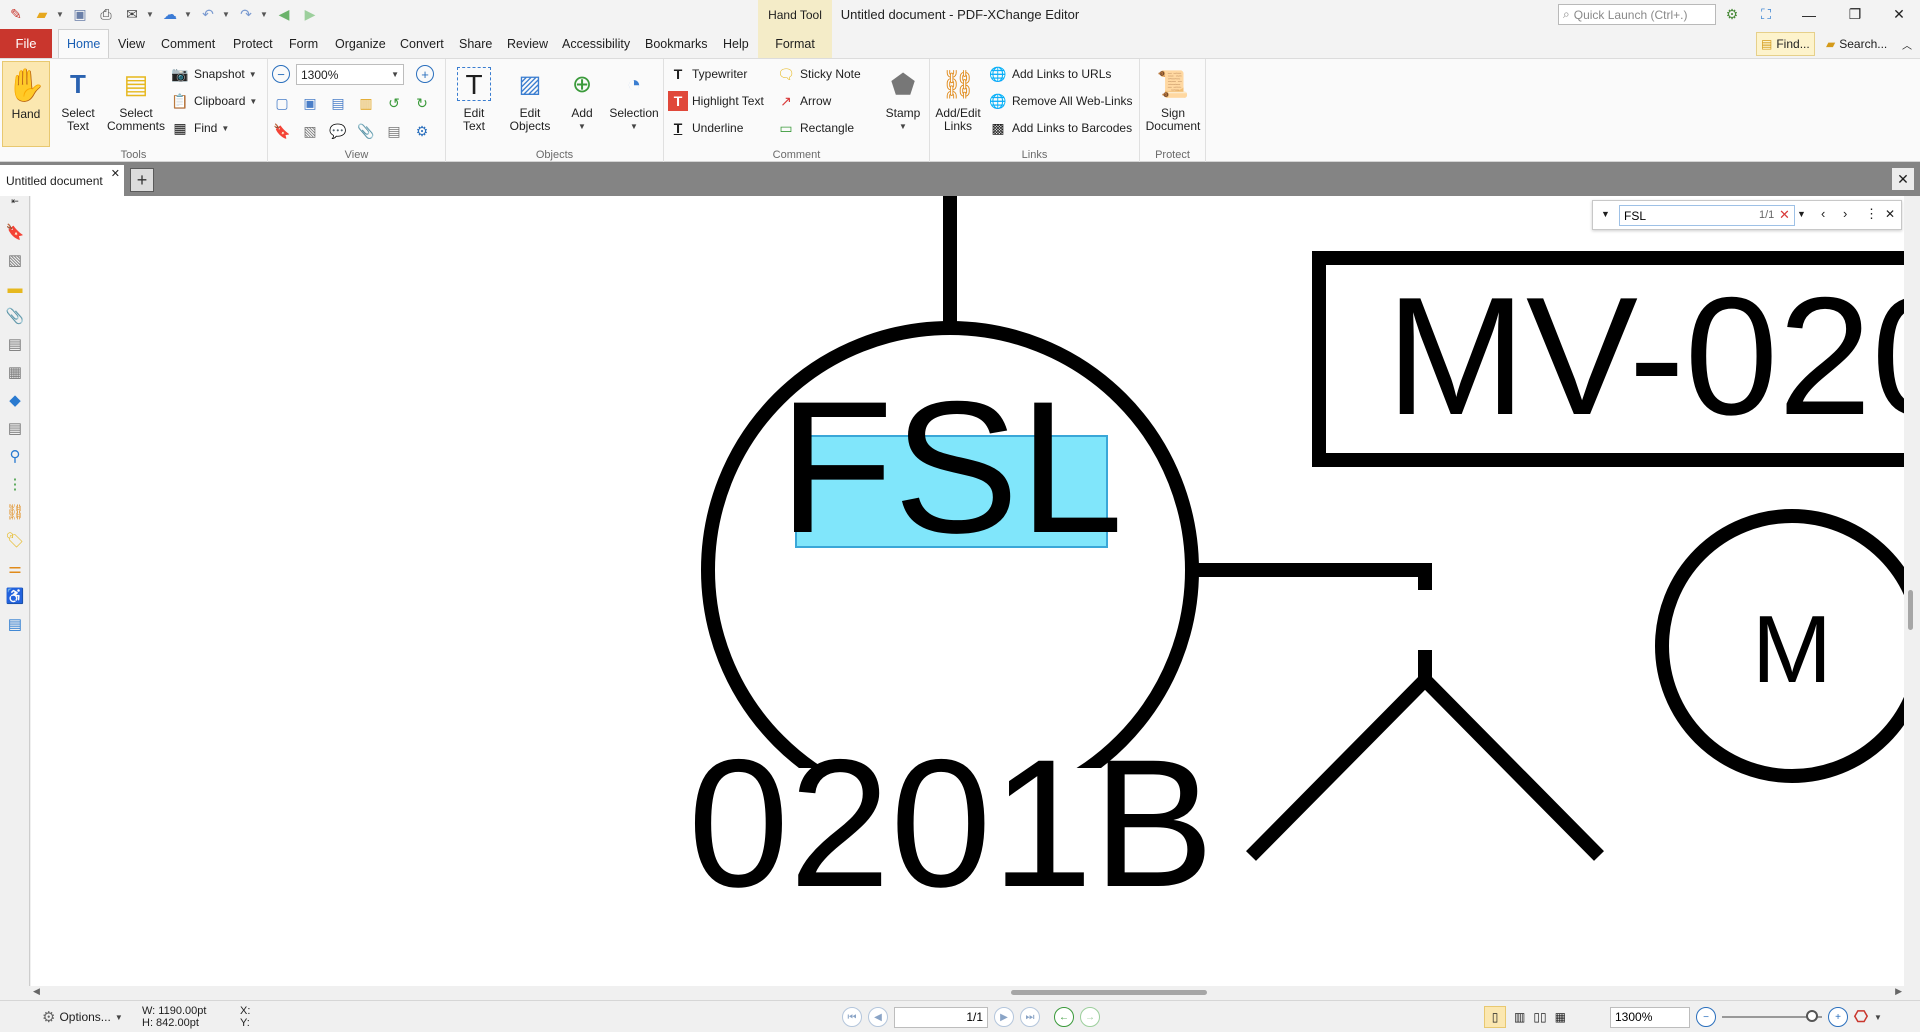  I want to click on properties-pane-icon: ▤, so click(15, 344).